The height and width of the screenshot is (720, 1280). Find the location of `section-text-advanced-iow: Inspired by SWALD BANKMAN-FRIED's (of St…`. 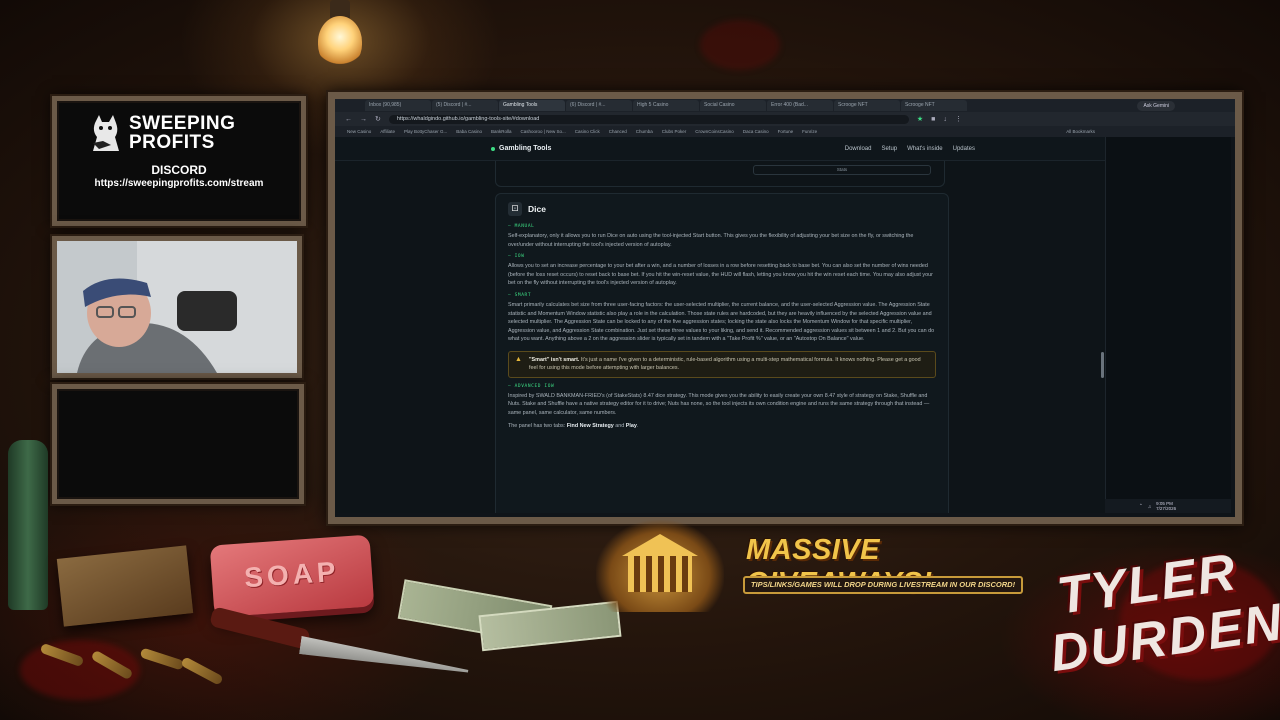

section-text-advanced-iow: Inspired by SWALD BANKMAN-FRIED's (of St… is located at coordinates (719, 404).